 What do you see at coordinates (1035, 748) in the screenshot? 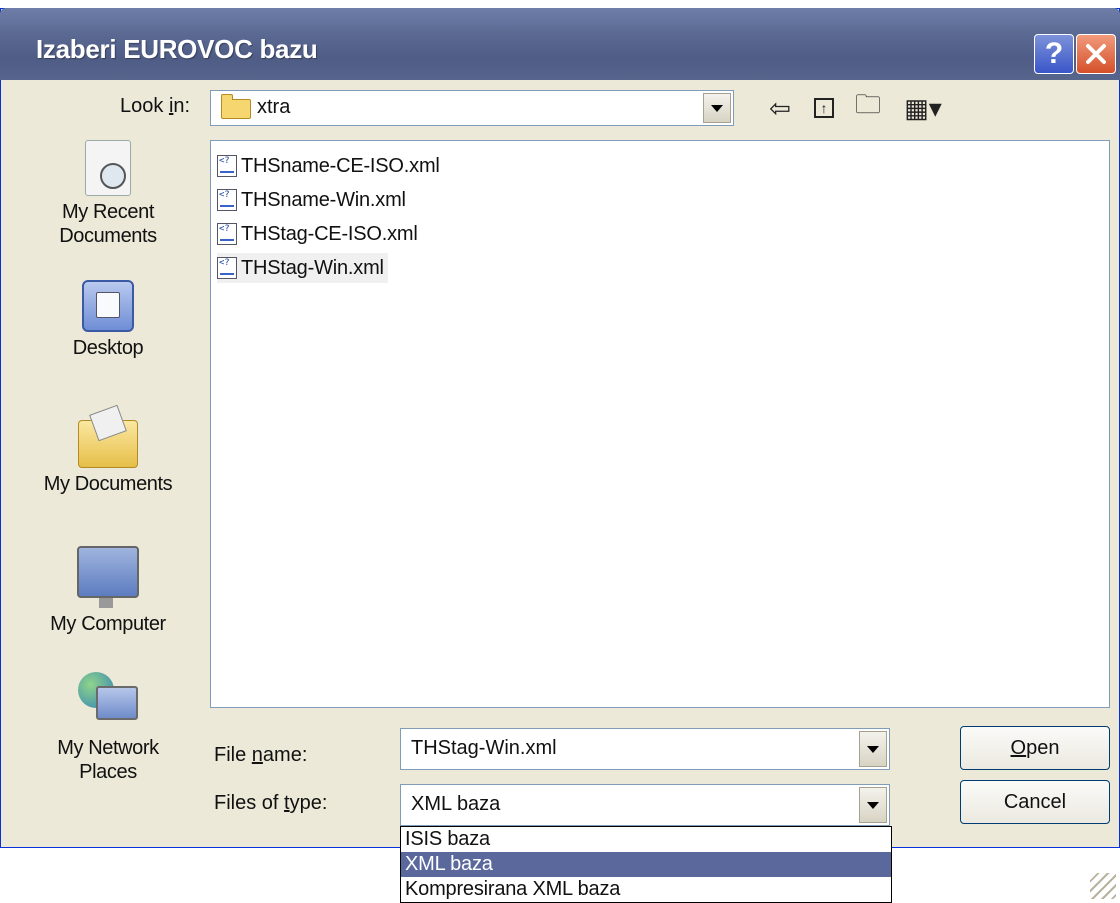
I see `open-button: Open` at bounding box center [1035, 748].